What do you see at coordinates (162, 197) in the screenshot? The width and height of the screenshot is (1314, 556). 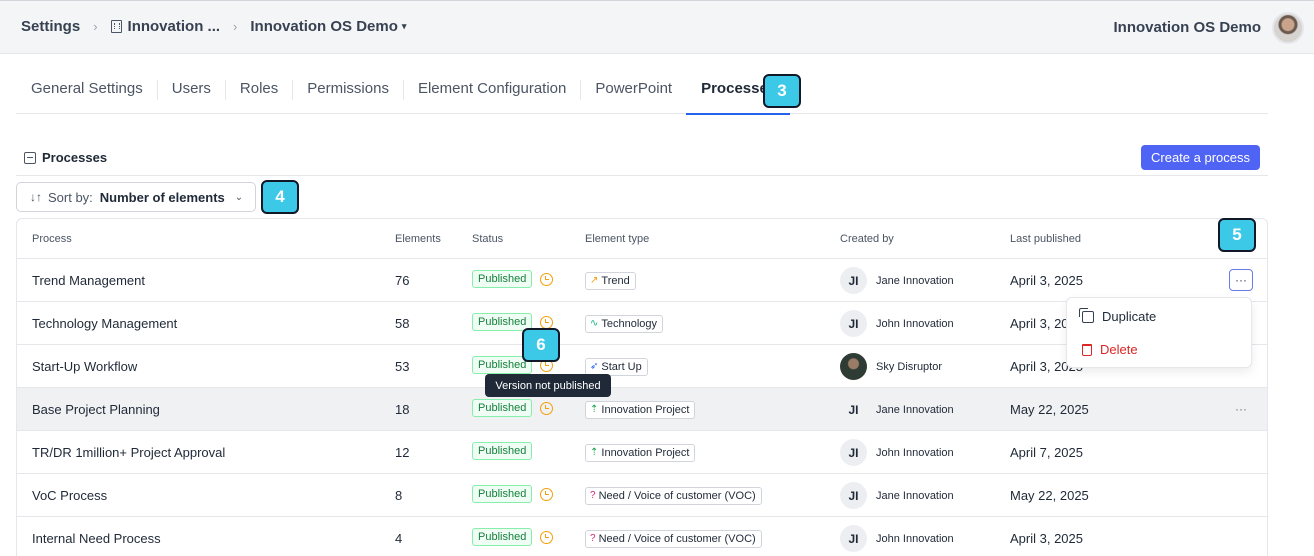 I see `sort-value: Number of elements` at bounding box center [162, 197].